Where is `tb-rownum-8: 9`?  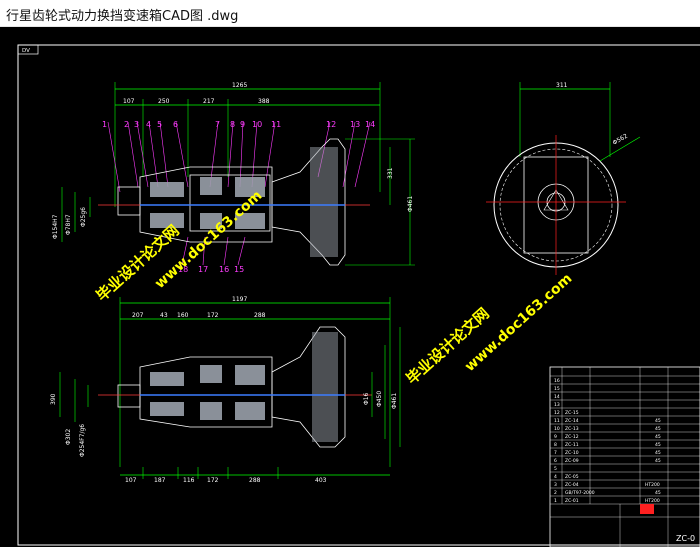
tb-rownum-8: 9 is located at coordinates (555, 437).